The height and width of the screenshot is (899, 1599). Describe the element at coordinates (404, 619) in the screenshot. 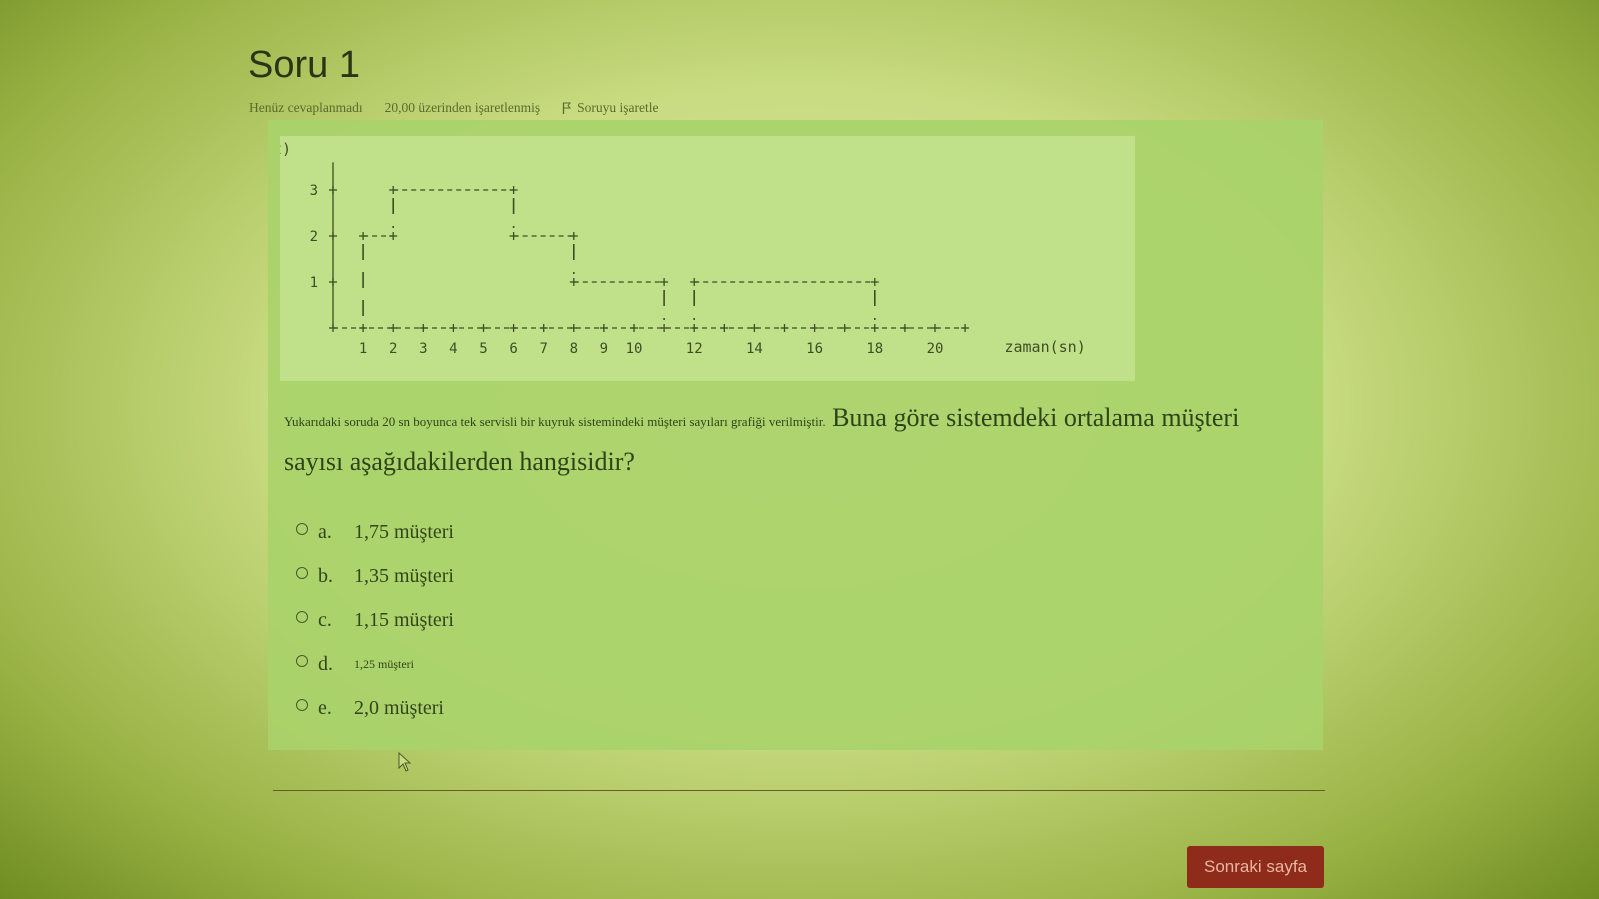

I see `option-text: 1,15 müşteri` at that location.